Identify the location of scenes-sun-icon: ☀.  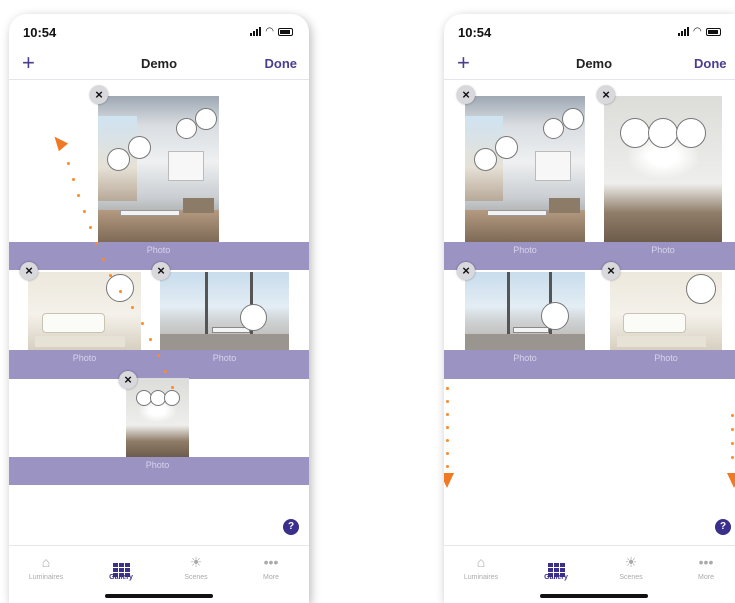
(196, 562).